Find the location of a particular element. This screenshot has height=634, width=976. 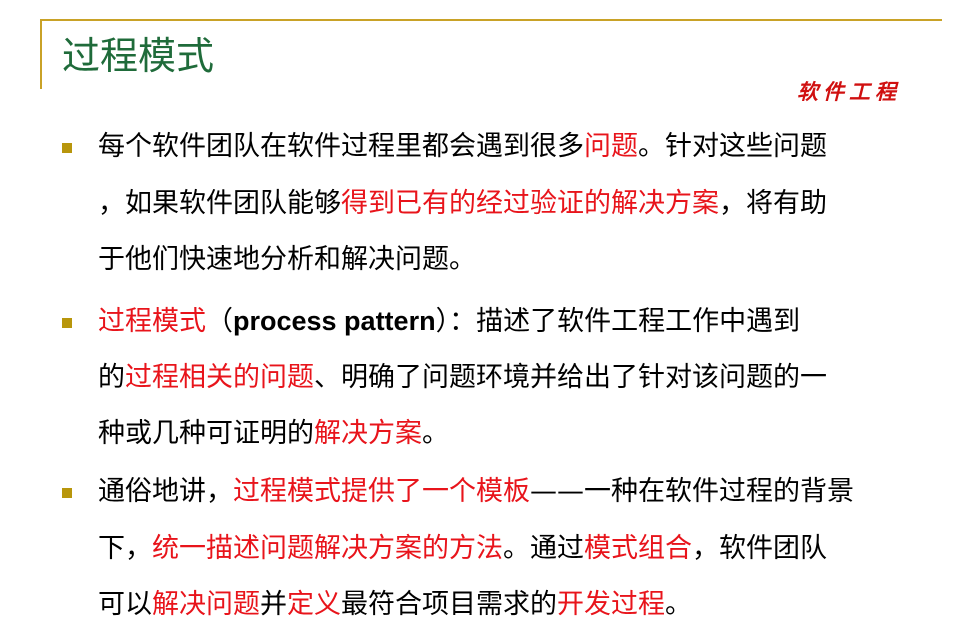

paragraph-line: 每个软件团队在软件过程里都会遇到很多问题。针对这些问题 is located at coordinates (518, 147).